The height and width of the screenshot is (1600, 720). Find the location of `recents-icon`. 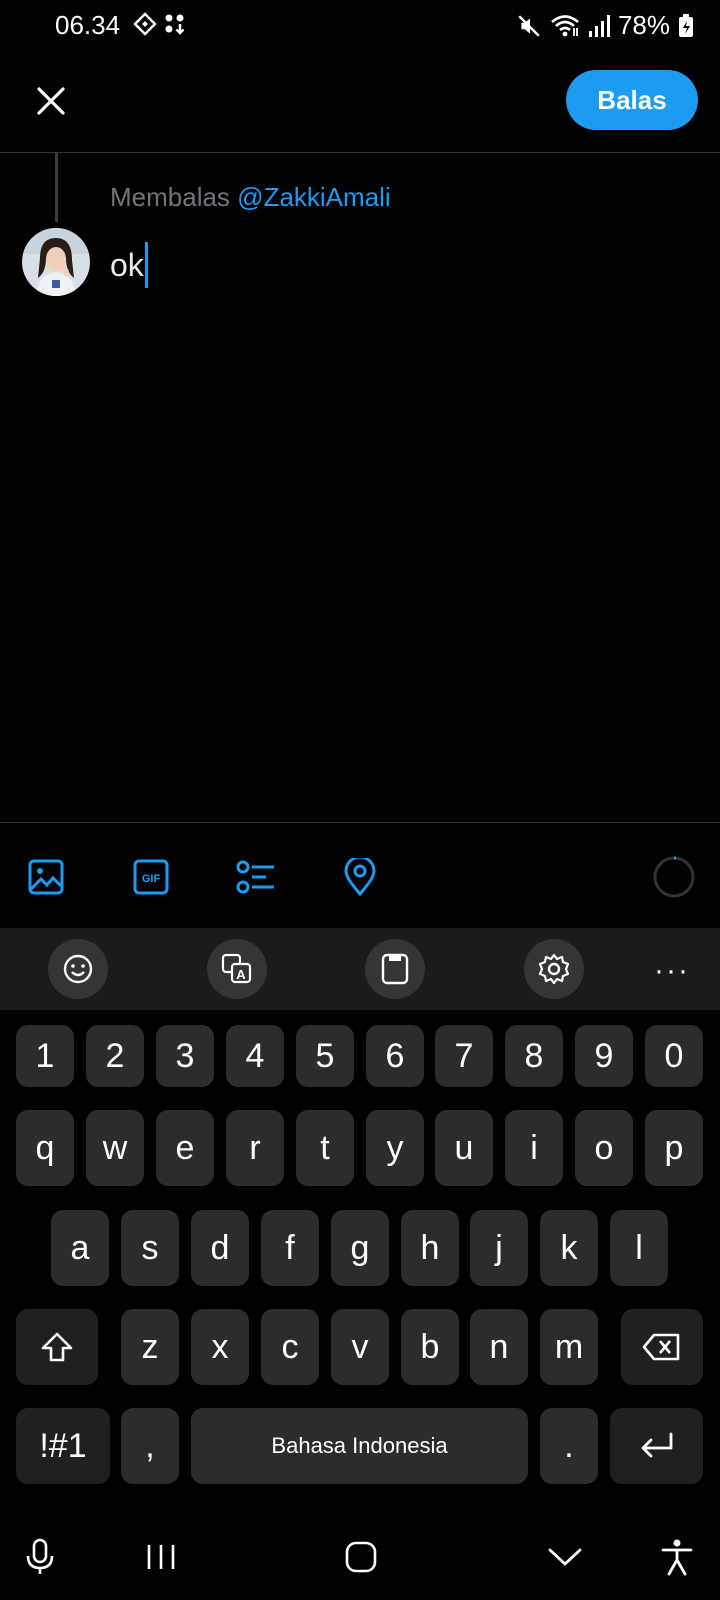

recents-icon is located at coordinates (161, 1557).